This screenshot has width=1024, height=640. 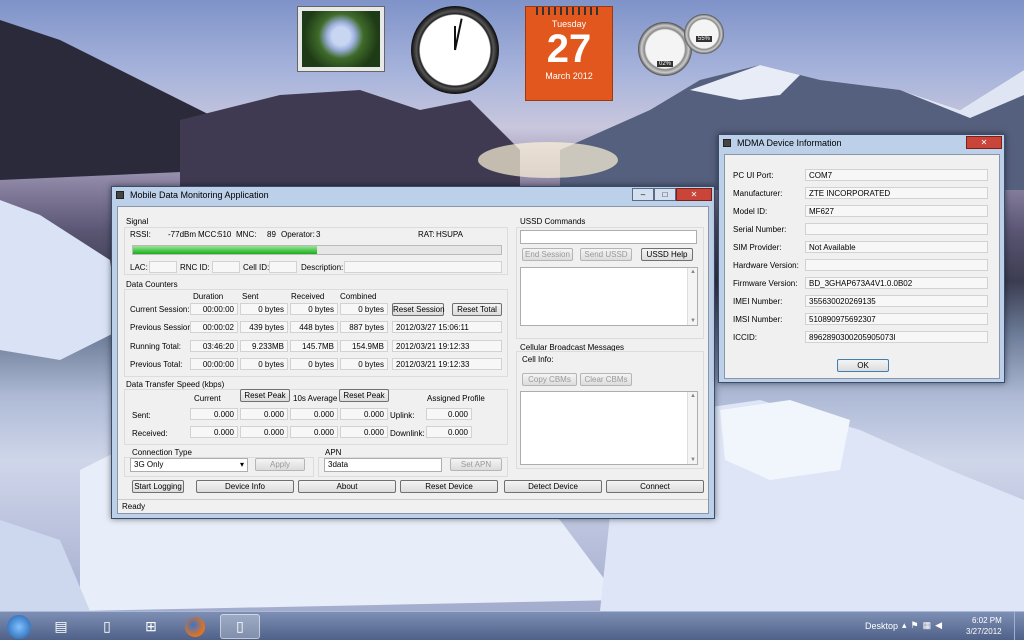 What do you see at coordinates (538, 359) in the screenshot?
I see `cell-info-label: Cell Info:` at bounding box center [538, 359].